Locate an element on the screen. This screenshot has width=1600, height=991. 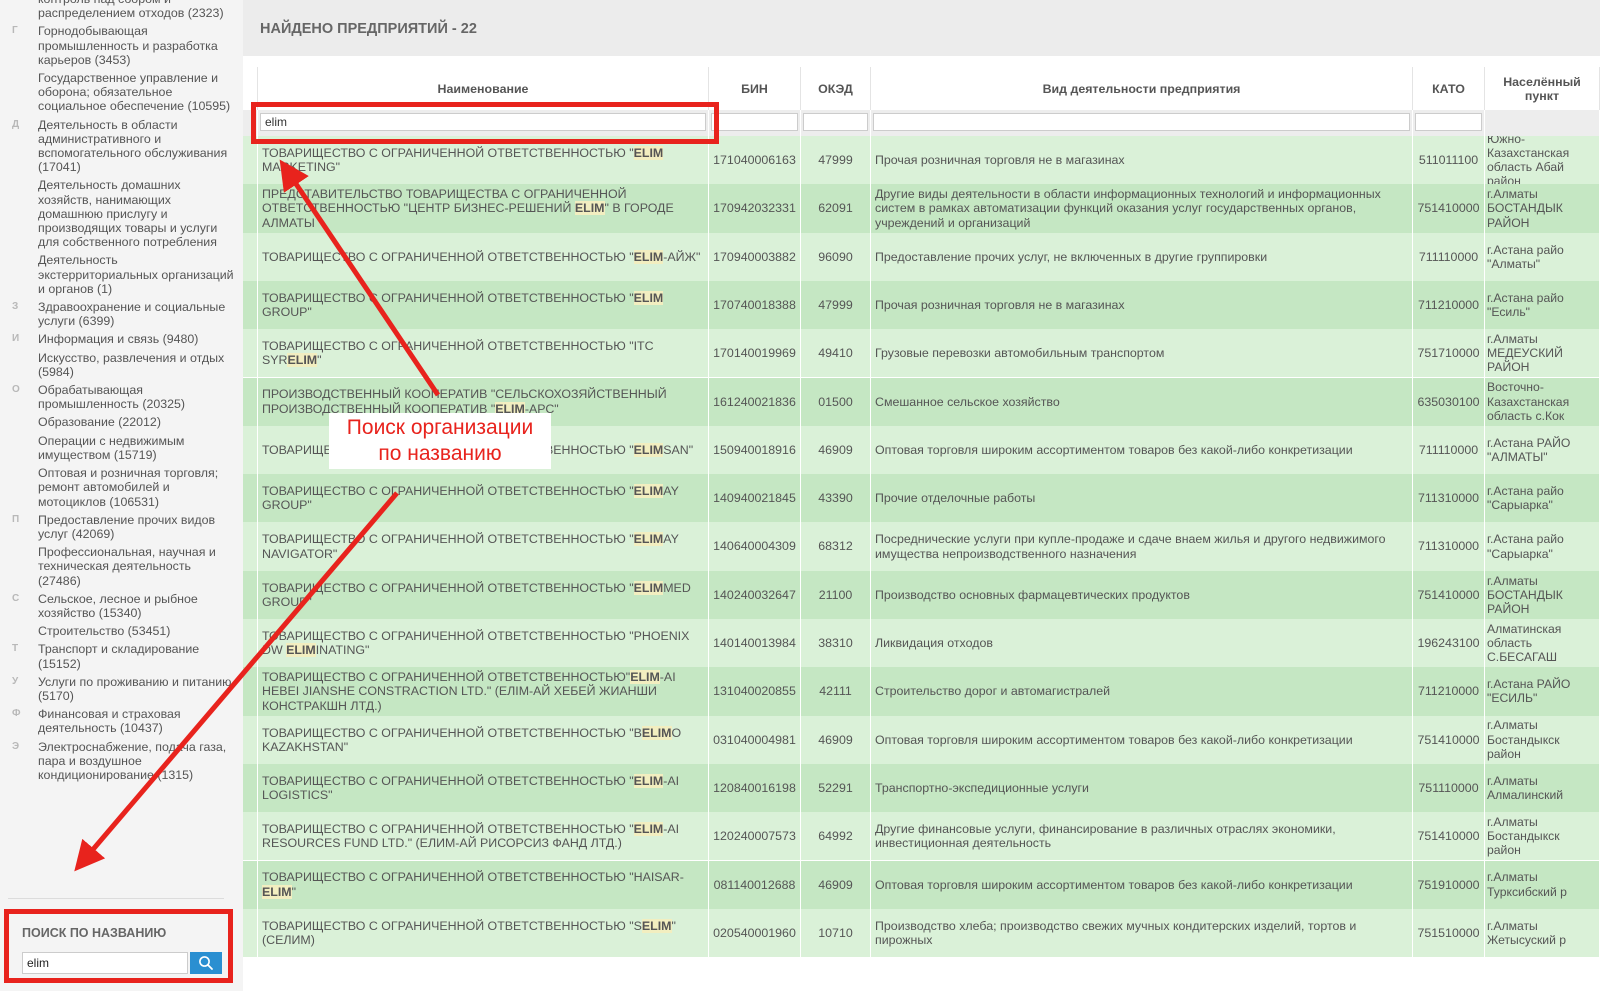
category-item: О Обрабатывающая промышленность (20325) is located at coordinates (121, 397).